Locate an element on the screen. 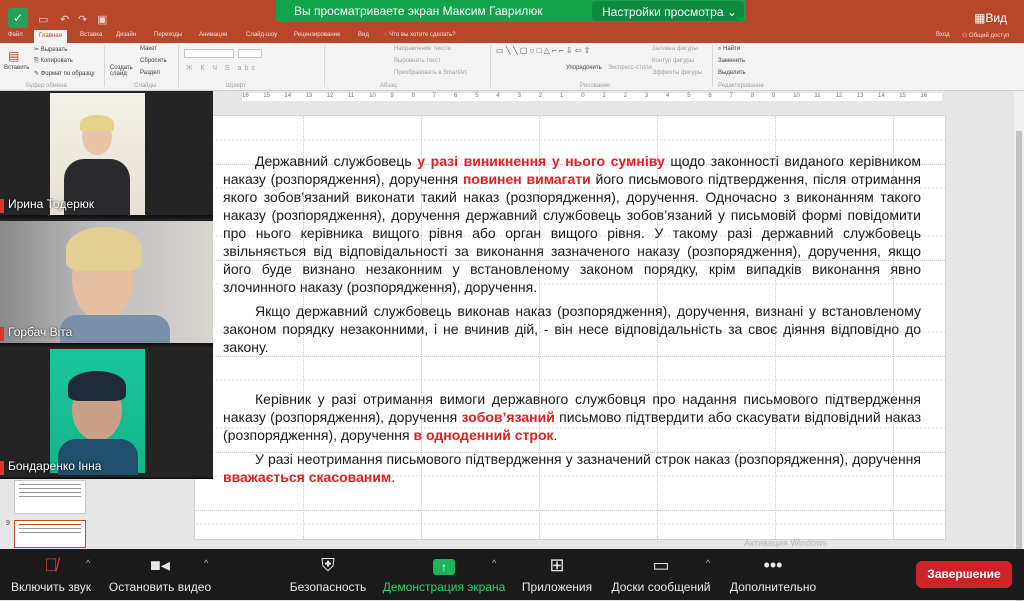 This screenshot has width=1024, height=601. tab-review: Рецензирование is located at coordinates (317, 35).